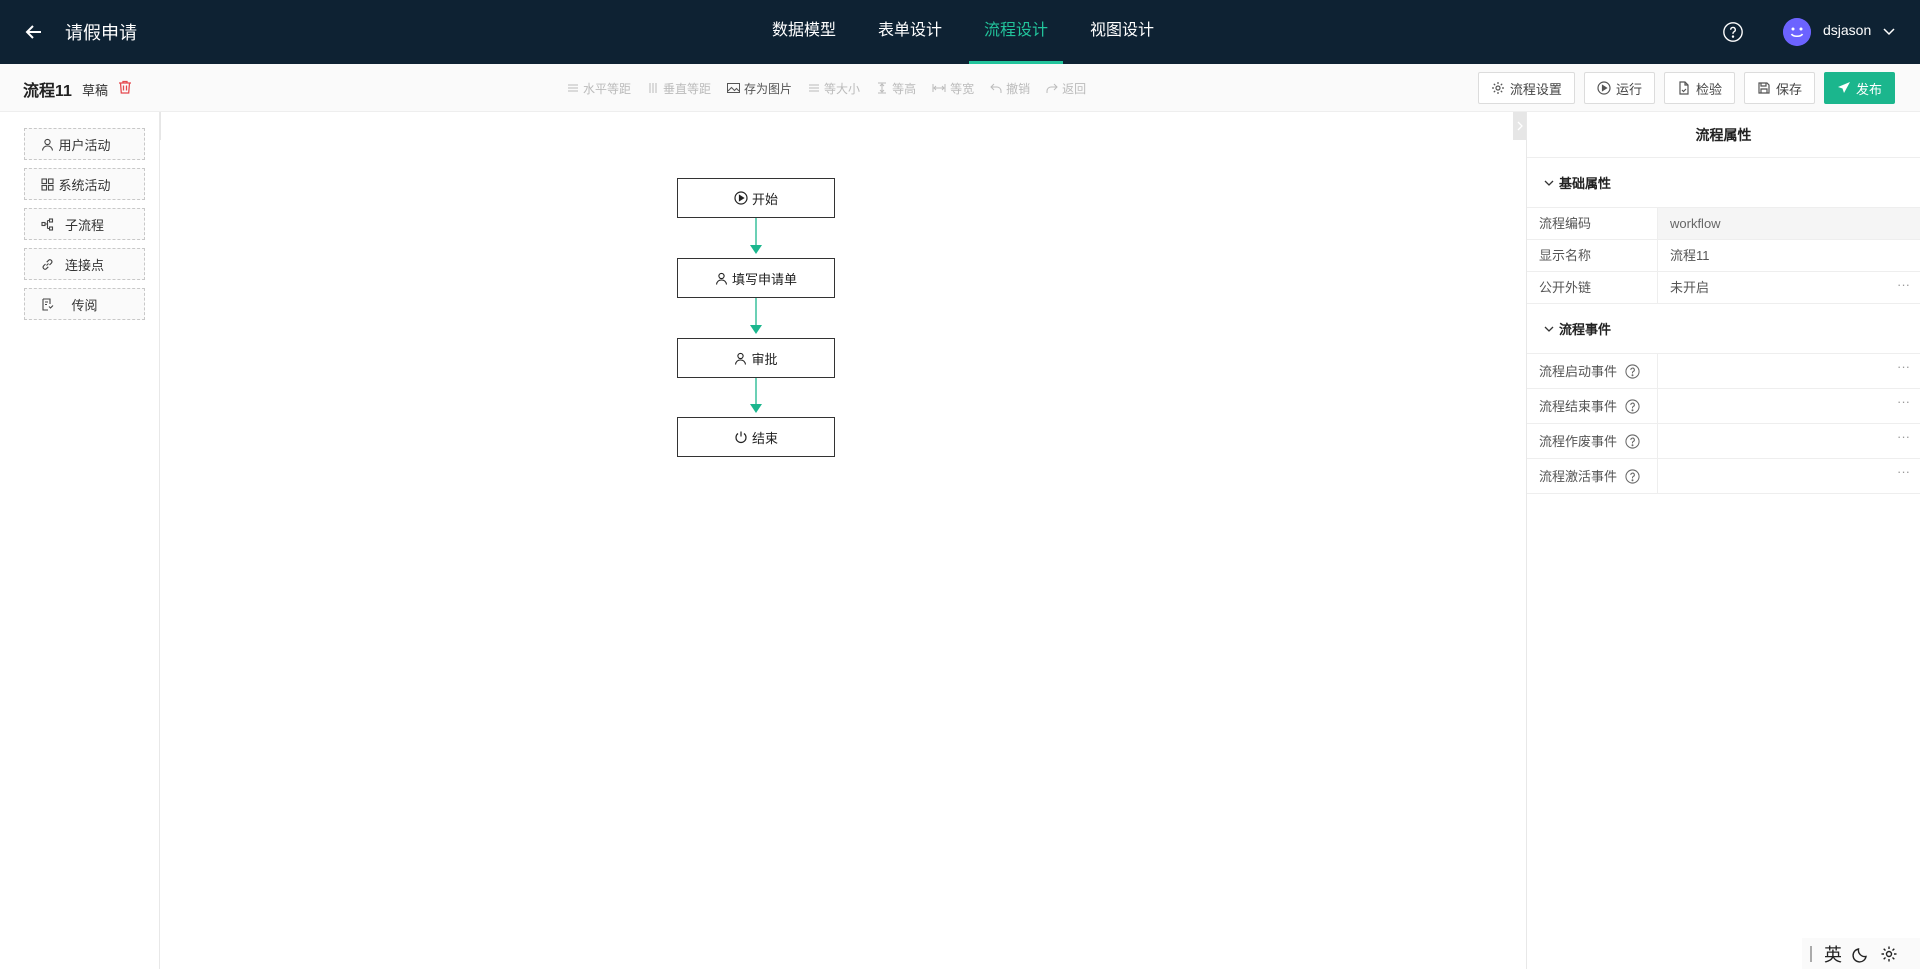  Describe the element at coordinates (47, 91) in the screenshot. I see `flow-name: 流程11` at that location.